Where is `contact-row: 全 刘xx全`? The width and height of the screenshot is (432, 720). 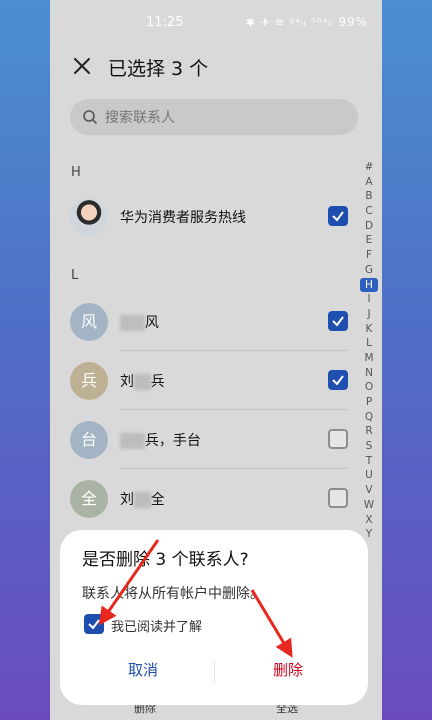 contact-row: 全 刘xx全 is located at coordinates (205, 498).